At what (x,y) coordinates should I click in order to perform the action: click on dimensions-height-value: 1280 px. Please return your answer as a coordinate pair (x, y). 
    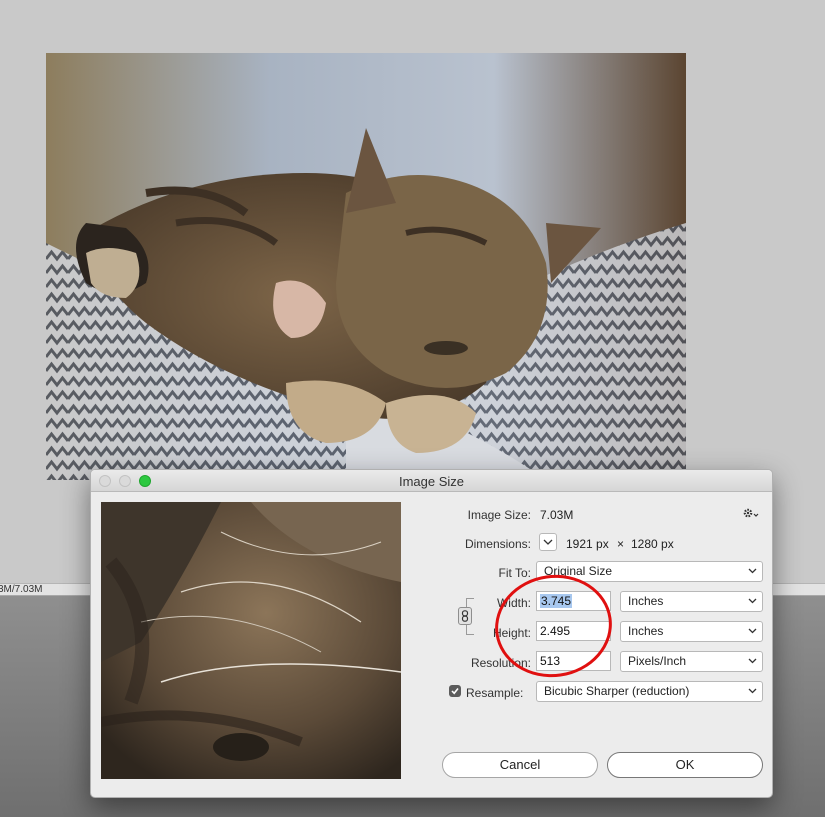
    Looking at the image, I should click on (652, 544).